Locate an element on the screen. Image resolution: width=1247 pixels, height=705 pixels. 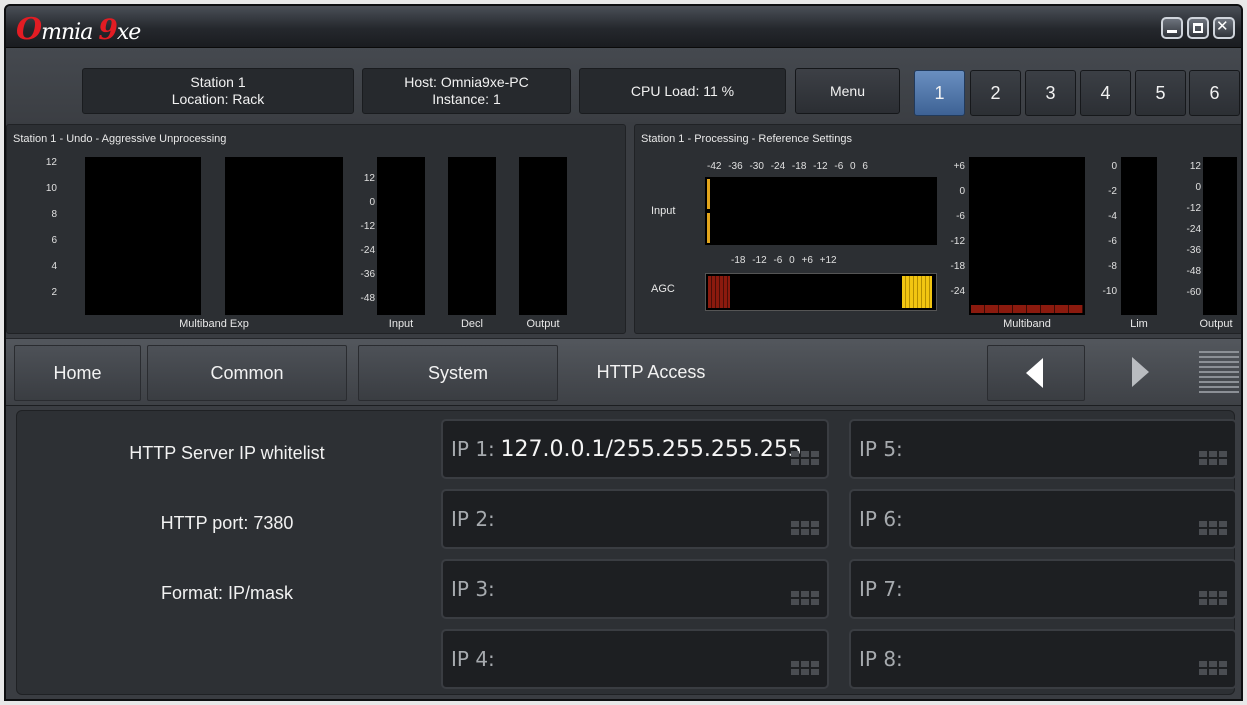
nav-row: Home Common System HTTP Access is located at coordinates (623, 372).